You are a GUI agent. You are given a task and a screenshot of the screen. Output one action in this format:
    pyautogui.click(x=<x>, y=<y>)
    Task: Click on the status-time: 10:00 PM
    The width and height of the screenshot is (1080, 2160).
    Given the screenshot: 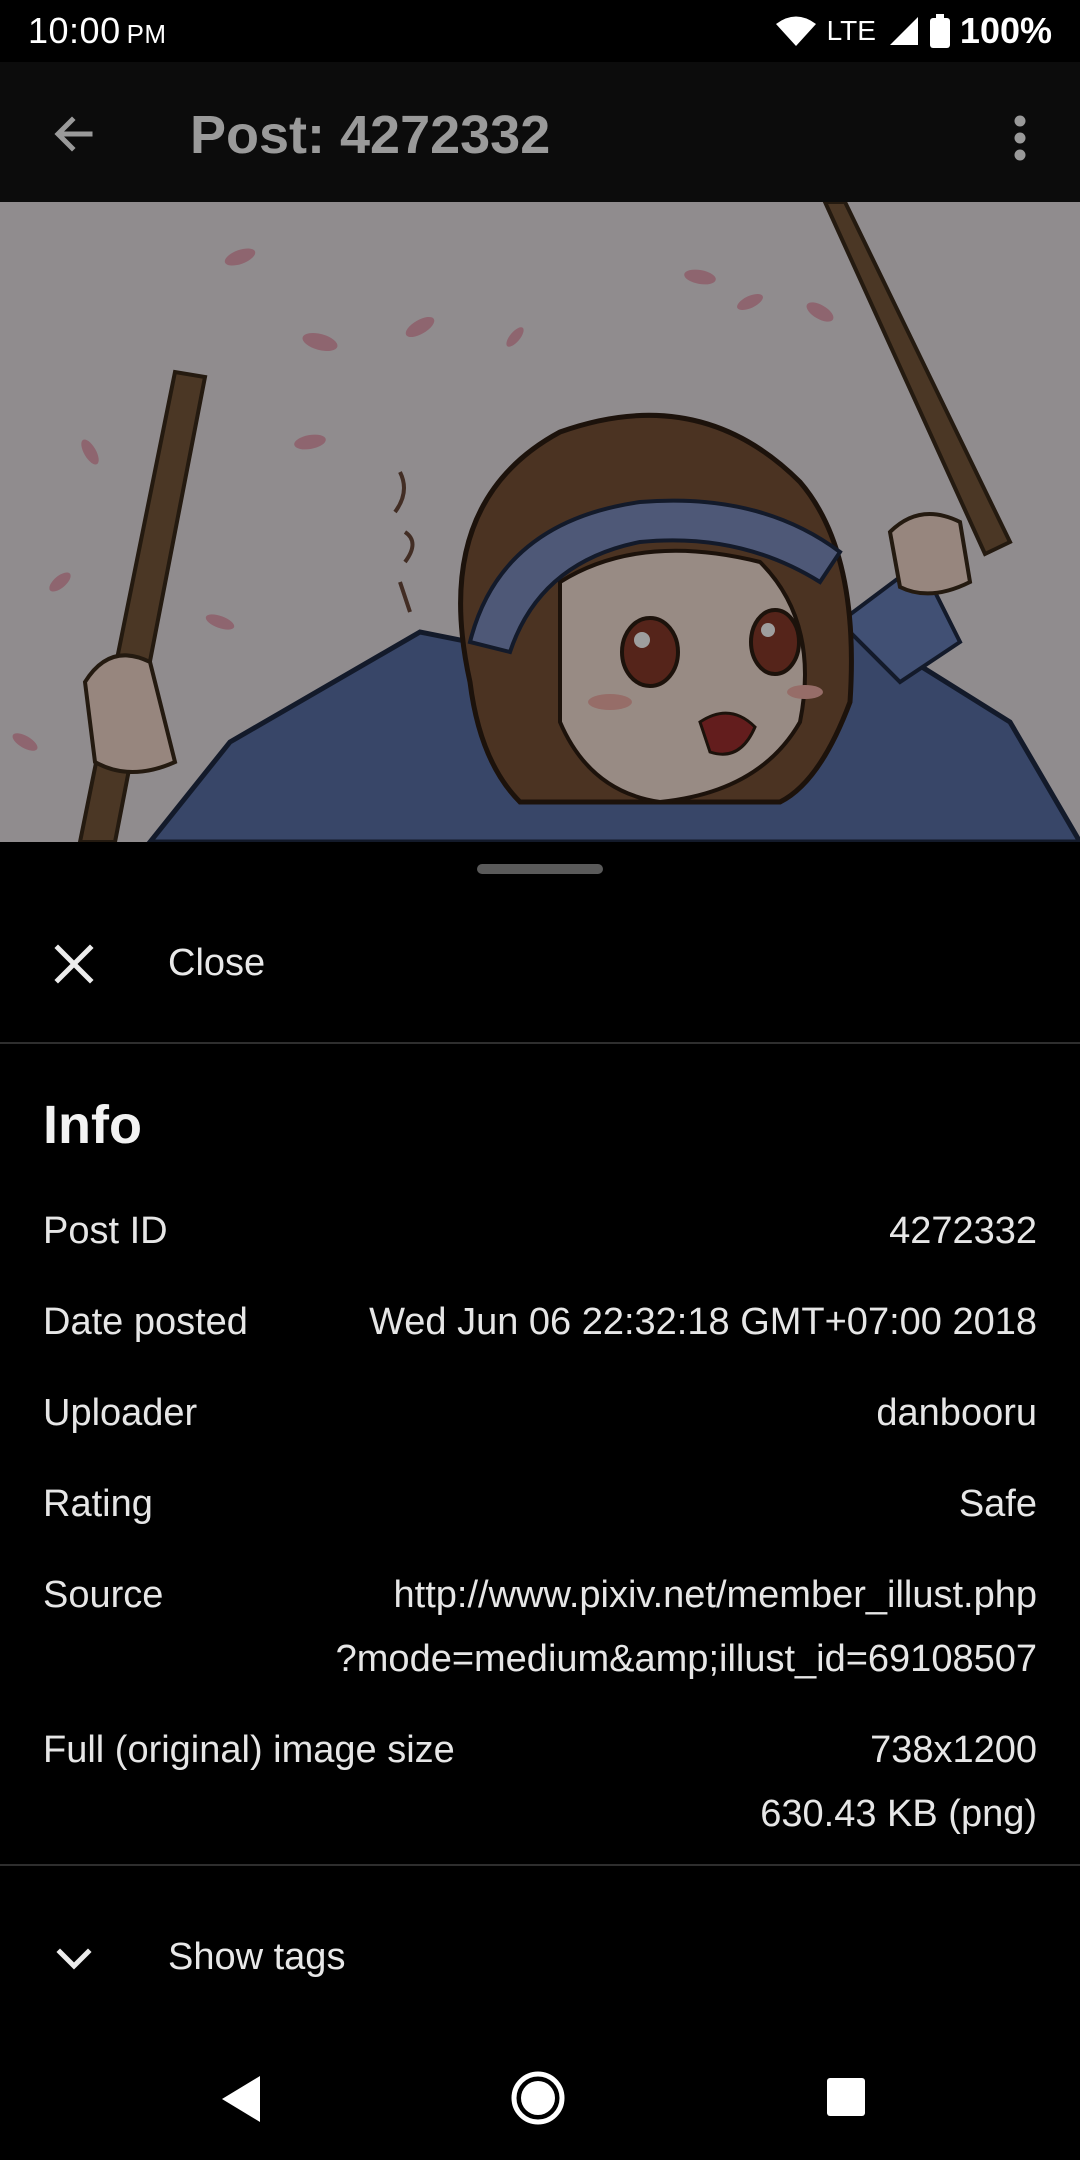 What is the action you would take?
    pyautogui.click(x=97, y=31)
    